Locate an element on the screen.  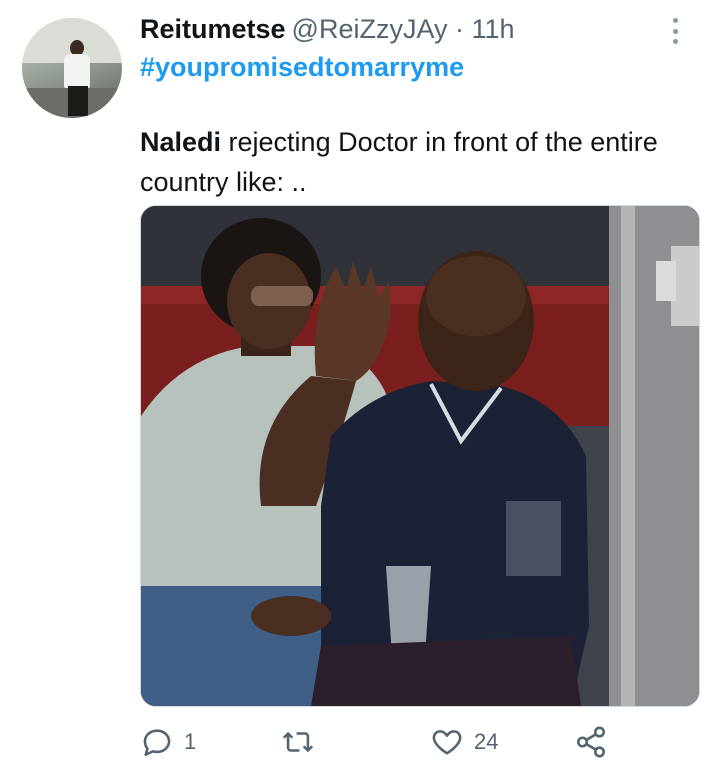
reply-button: 1 is located at coordinates (168, 742).